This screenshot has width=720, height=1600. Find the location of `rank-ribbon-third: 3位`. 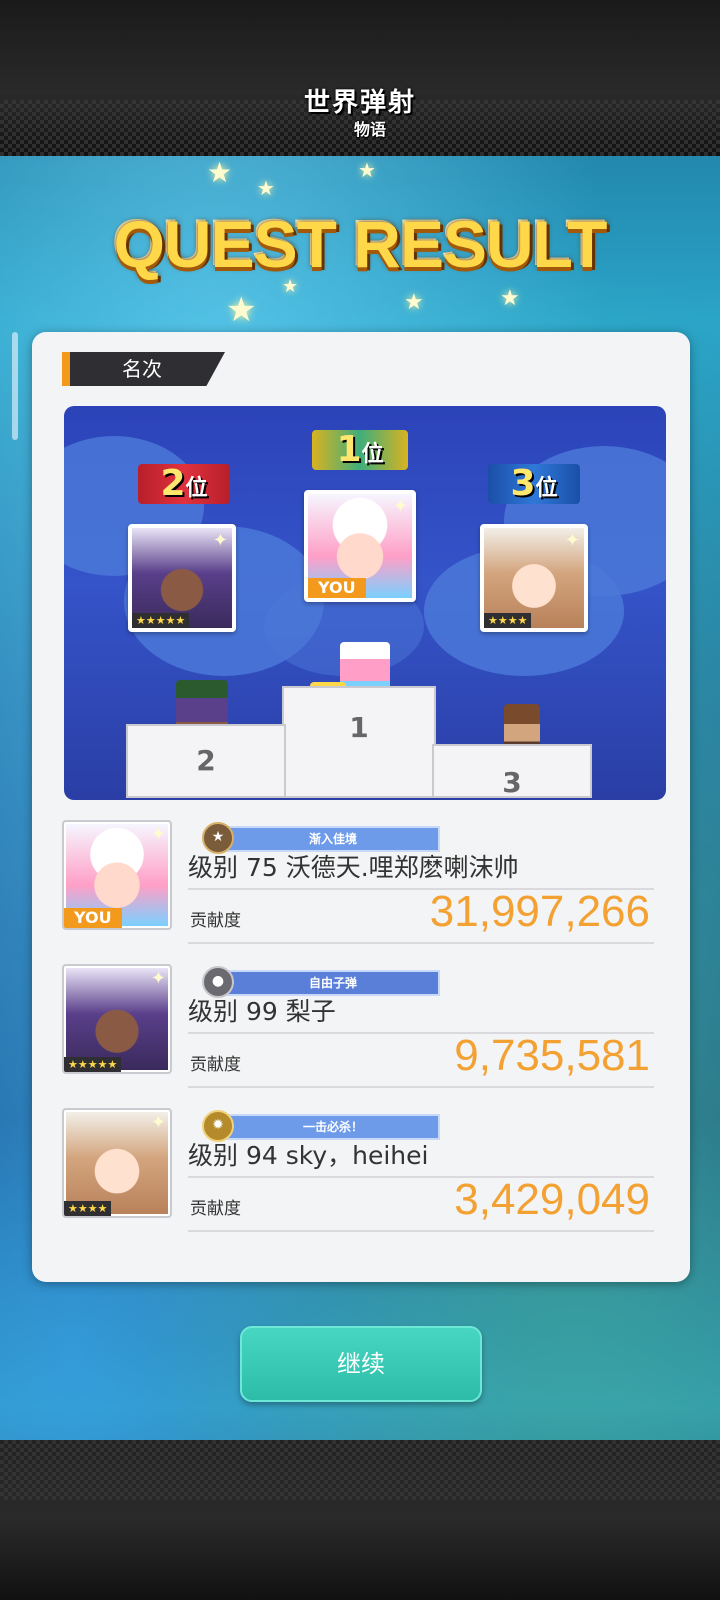

rank-ribbon-third: 3位 is located at coordinates (534, 484).